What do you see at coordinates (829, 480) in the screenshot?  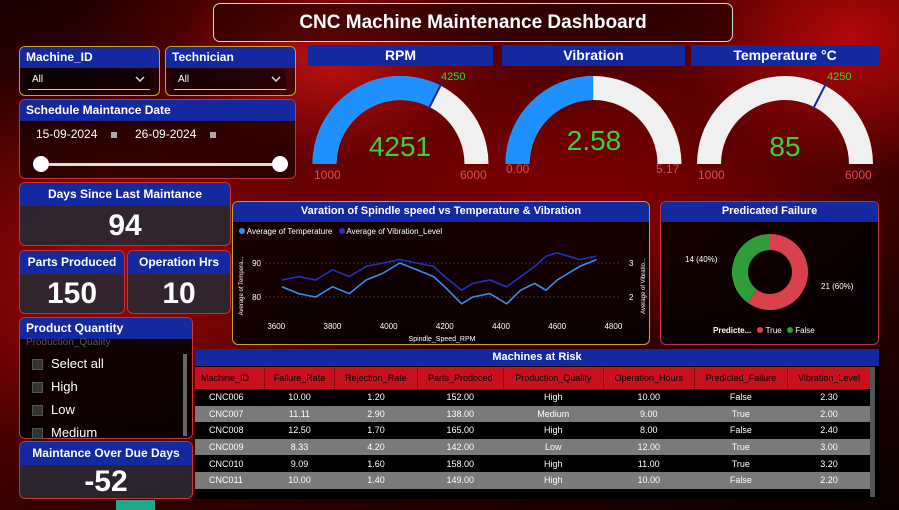 I see `table-cell: 2.20` at bounding box center [829, 480].